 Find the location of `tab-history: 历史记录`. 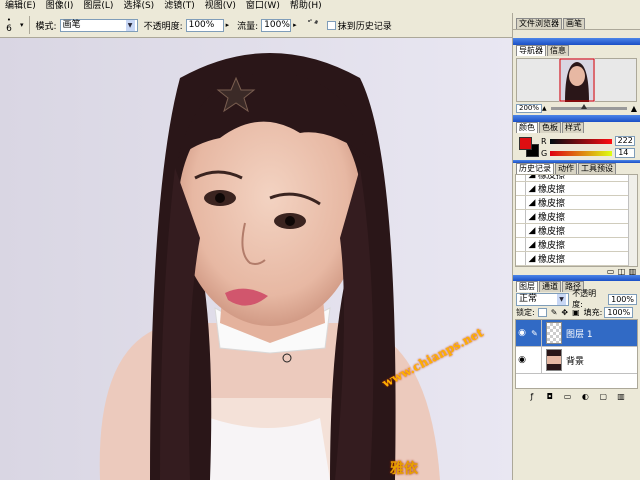

tab-history: 历史记录 is located at coordinates (535, 168).